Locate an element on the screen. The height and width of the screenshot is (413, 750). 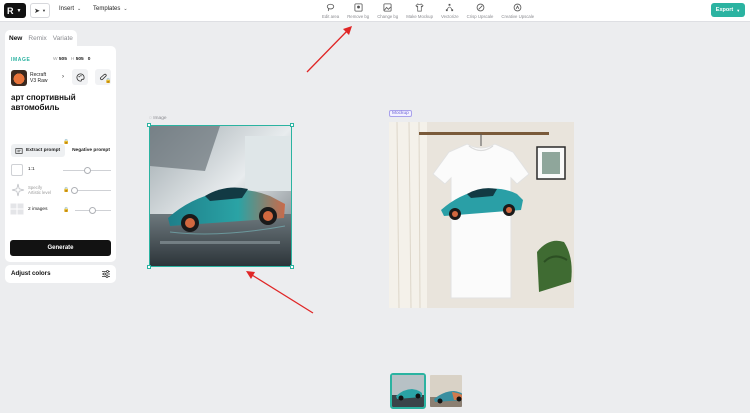
mode-tabs: New Remix Variate is located at coordinates (41, 38).